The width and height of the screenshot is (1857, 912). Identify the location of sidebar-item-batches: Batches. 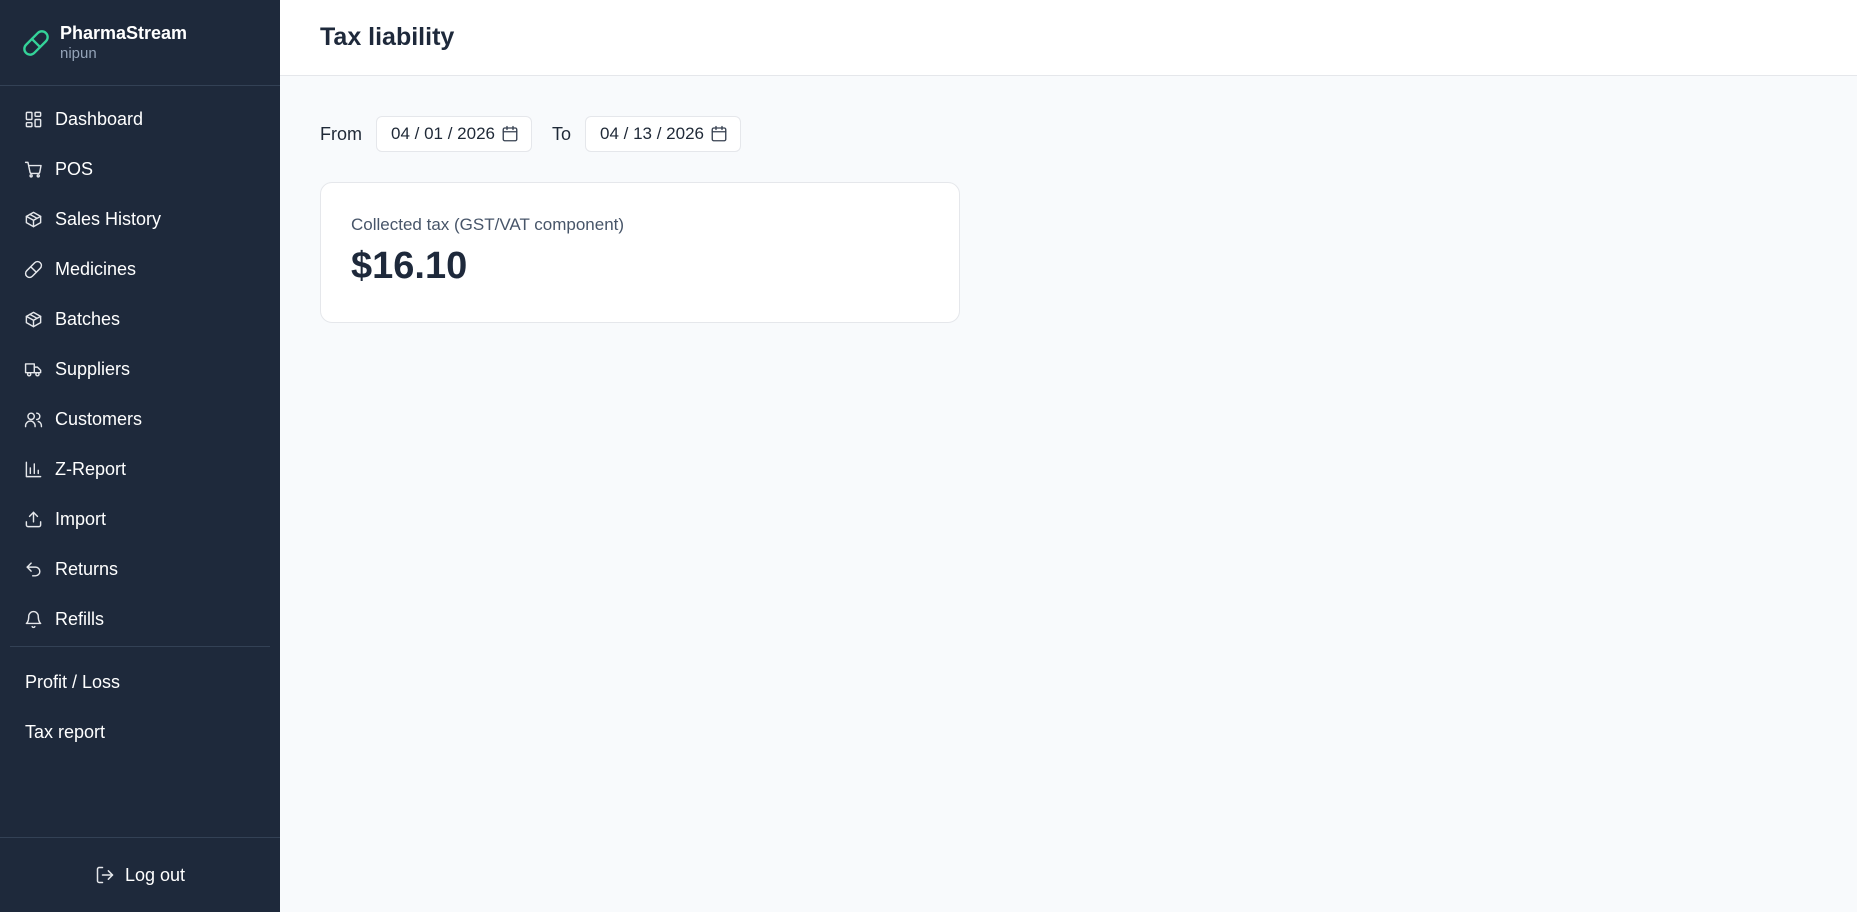
(140, 319).